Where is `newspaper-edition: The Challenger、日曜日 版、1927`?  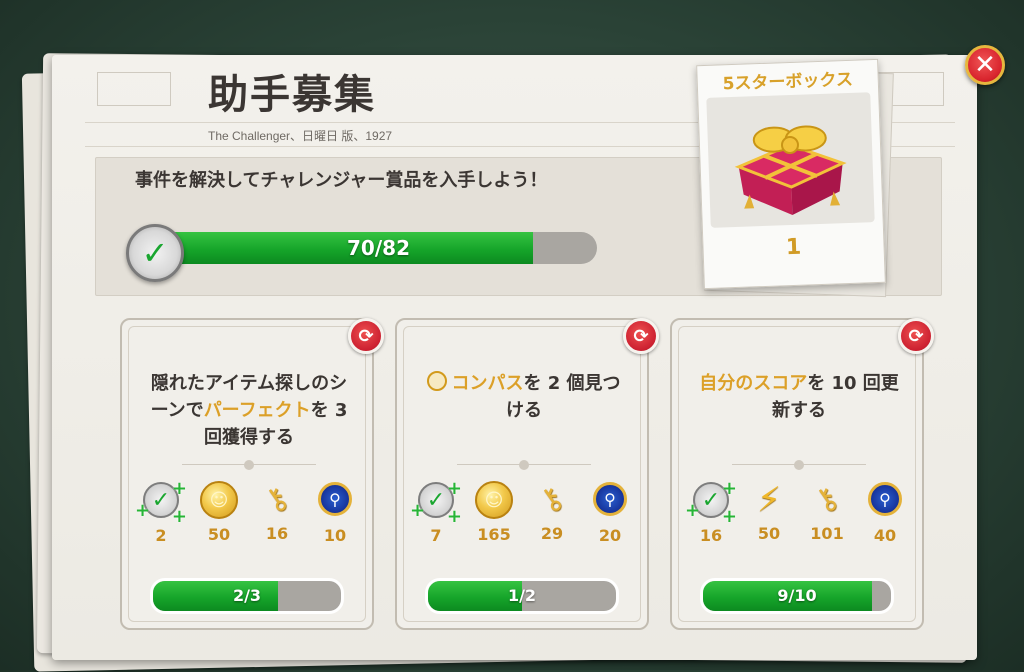 newspaper-edition: The Challenger、日曜日 版、1927 is located at coordinates (300, 136).